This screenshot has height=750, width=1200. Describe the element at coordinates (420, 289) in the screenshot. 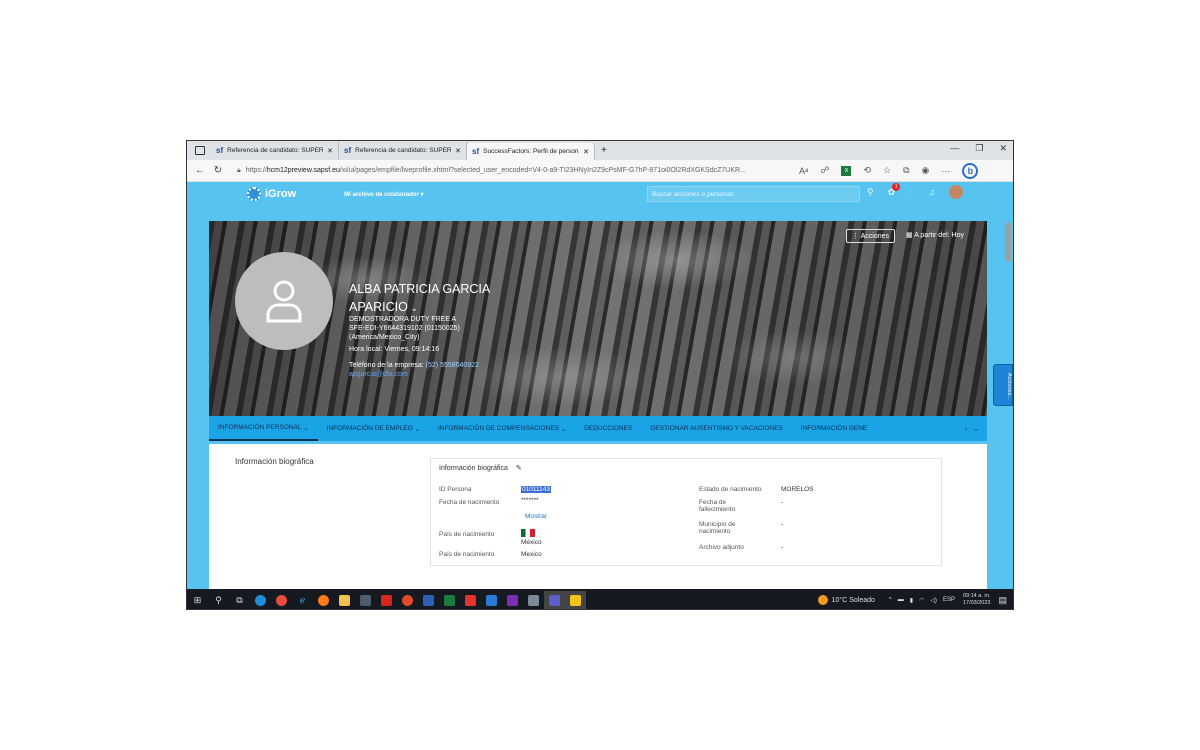

I see `name-line-1: ALBA PATRICIA GARCIA` at that location.